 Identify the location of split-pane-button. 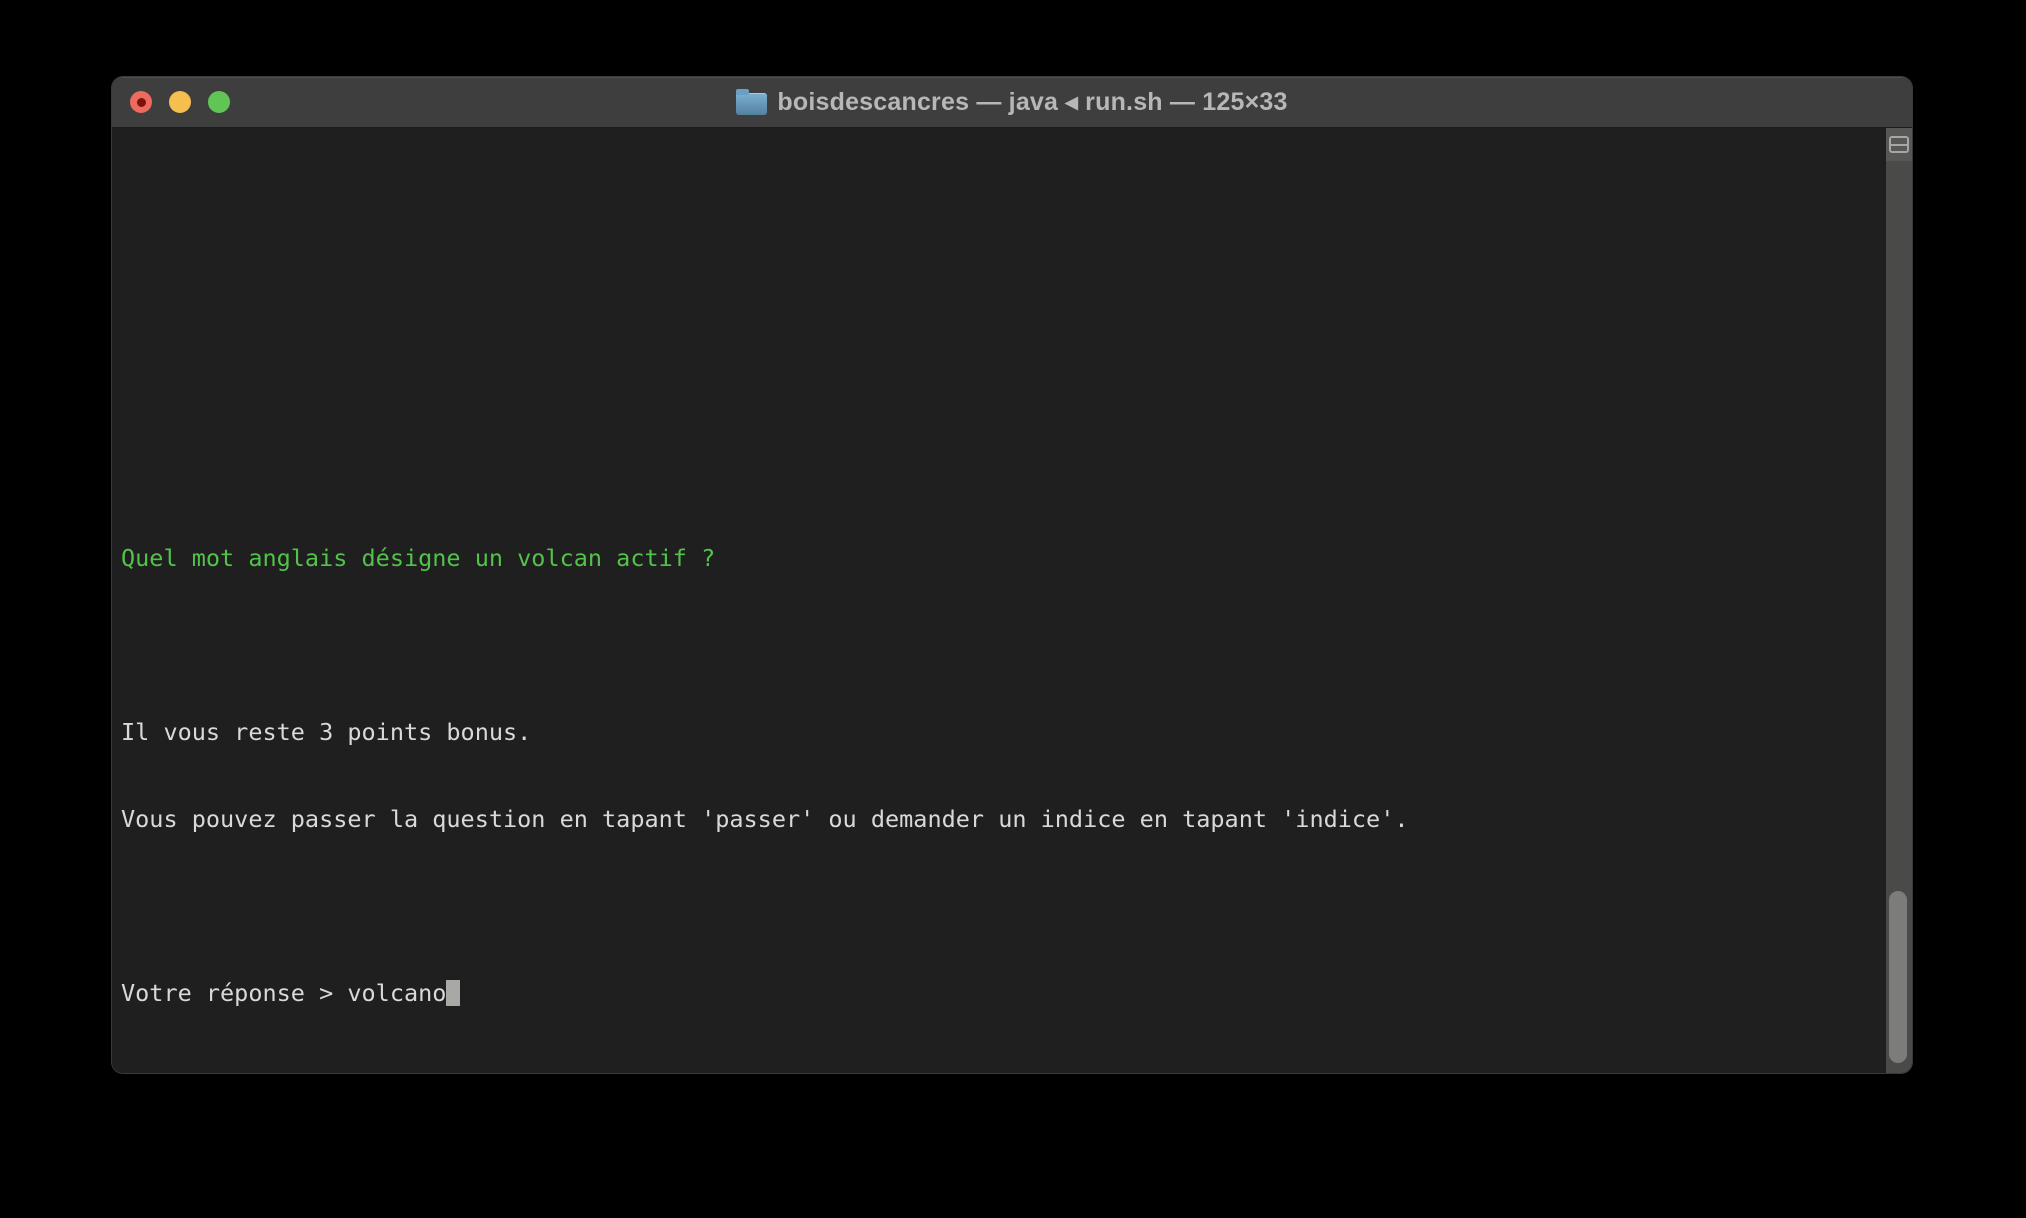
(1899, 144).